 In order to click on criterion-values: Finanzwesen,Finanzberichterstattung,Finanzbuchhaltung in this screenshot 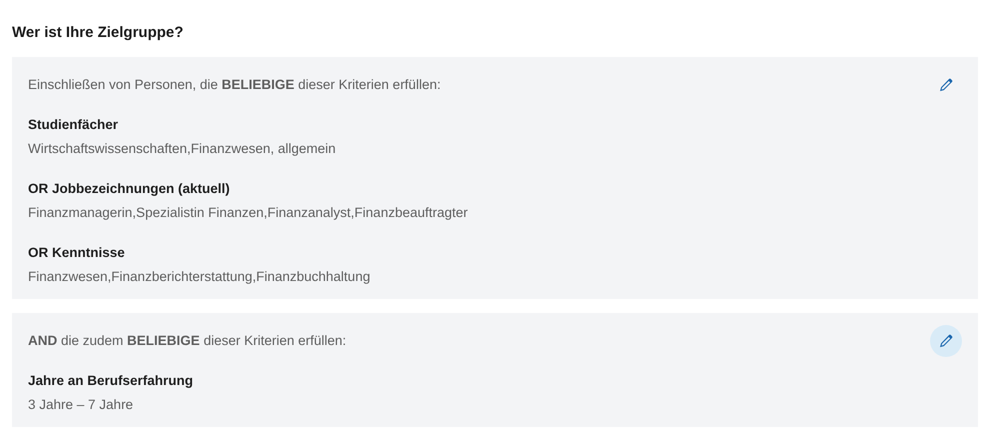, I will do `click(200, 277)`.